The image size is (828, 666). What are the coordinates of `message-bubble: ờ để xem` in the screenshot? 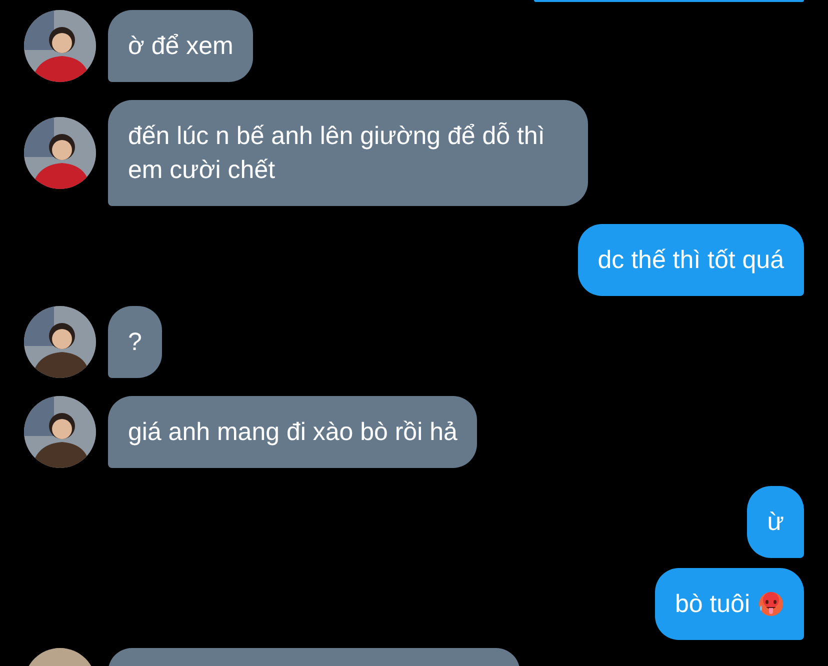 It's located at (181, 46).